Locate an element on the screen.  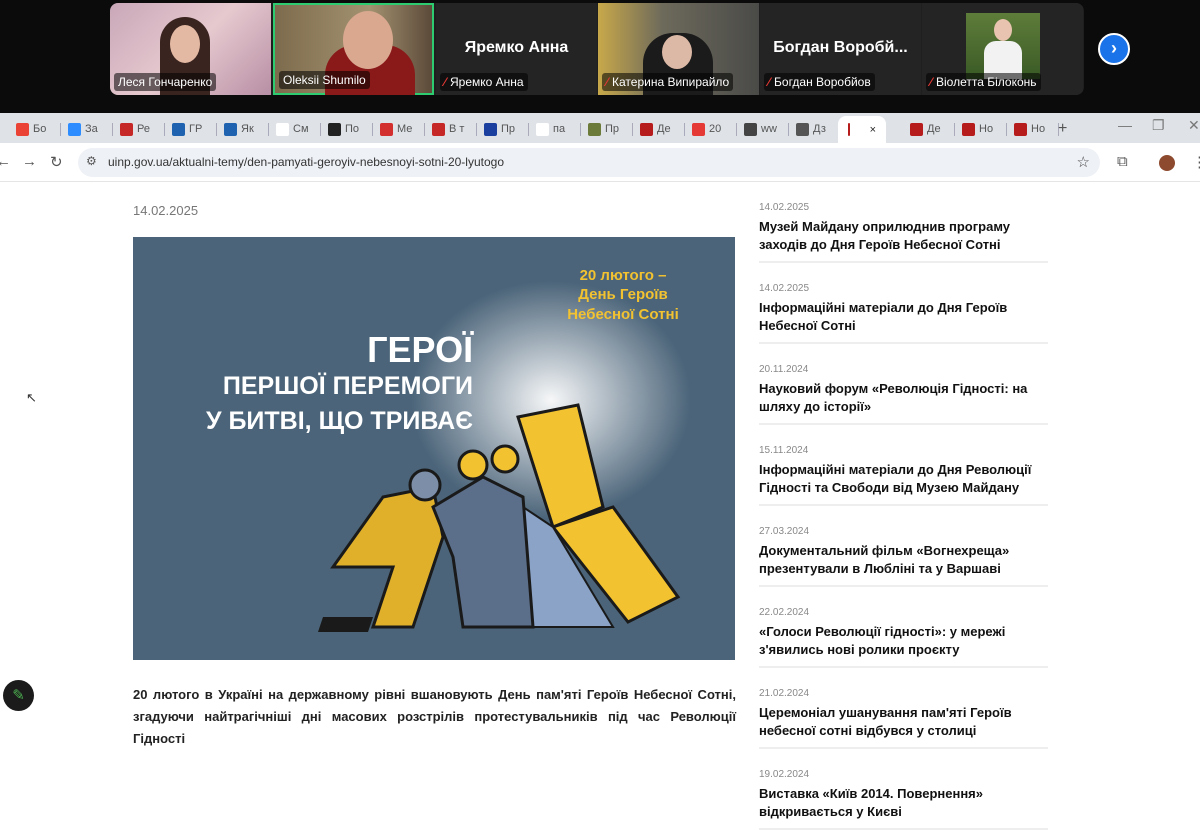
browser-tab: За is located at coordinates (83, 129).